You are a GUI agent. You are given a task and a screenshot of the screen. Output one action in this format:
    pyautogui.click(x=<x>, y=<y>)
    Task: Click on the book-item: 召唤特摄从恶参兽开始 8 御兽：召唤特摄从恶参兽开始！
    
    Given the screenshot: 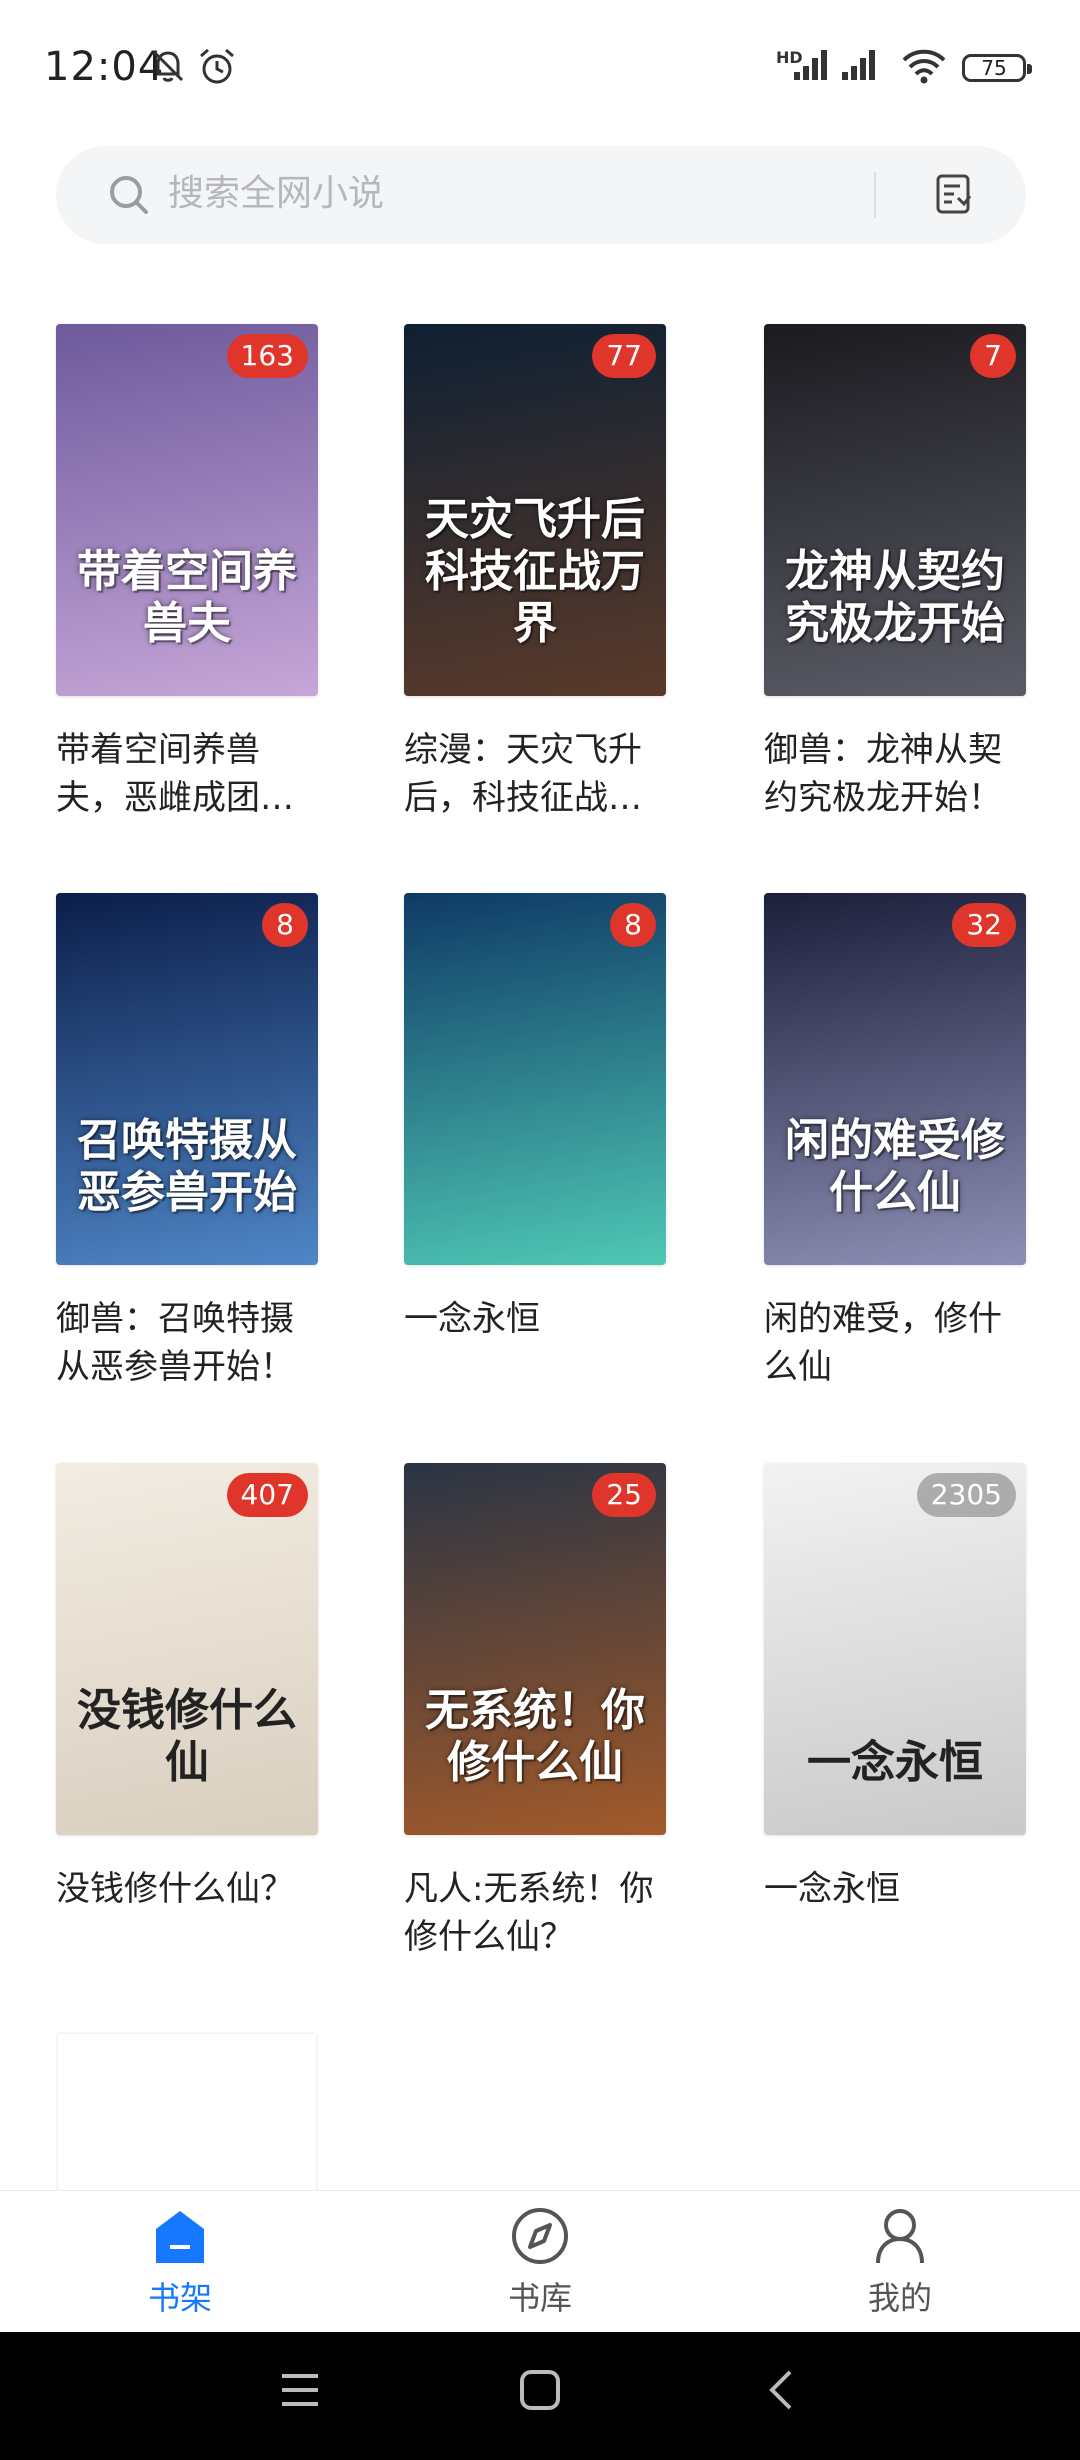 What is the action you would take?
    pyautogui.click(x=187, y=1142)
    